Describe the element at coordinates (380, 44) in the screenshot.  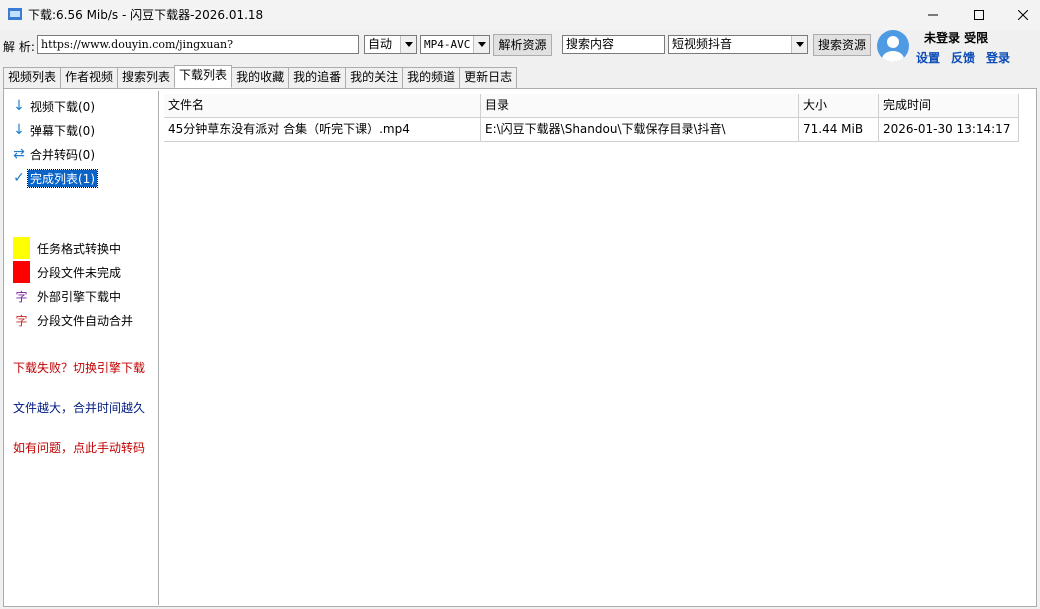
I see `quality-select-value: 自动` at that location.